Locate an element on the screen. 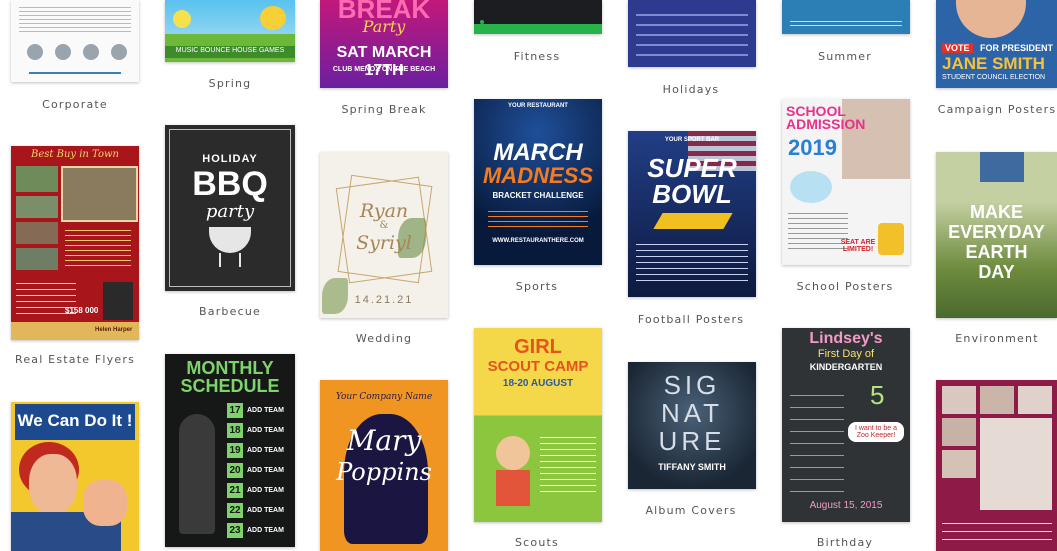  category-label-wedding: Wedding is located at coordinates (384, 338).